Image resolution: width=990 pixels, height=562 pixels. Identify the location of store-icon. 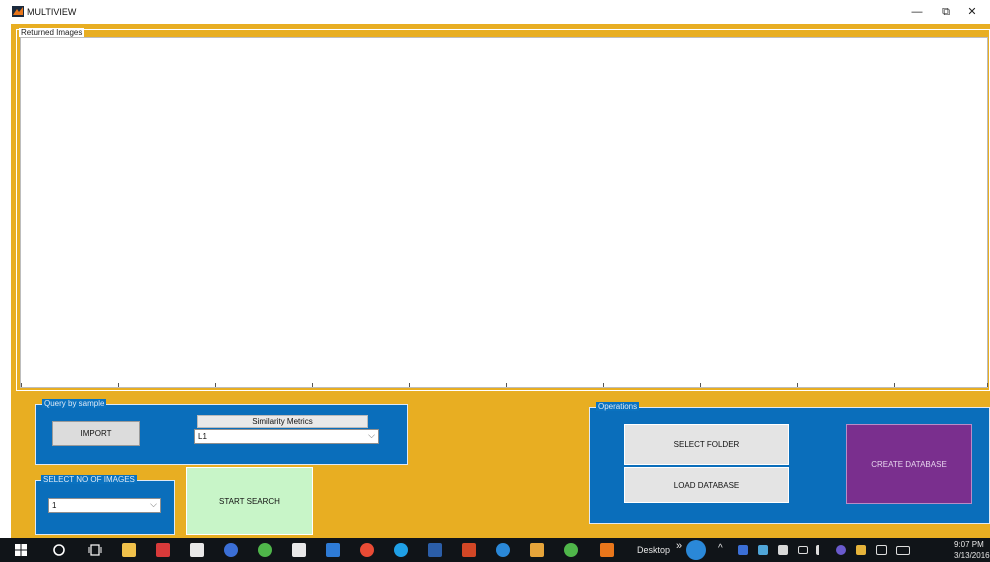
(299, 550).